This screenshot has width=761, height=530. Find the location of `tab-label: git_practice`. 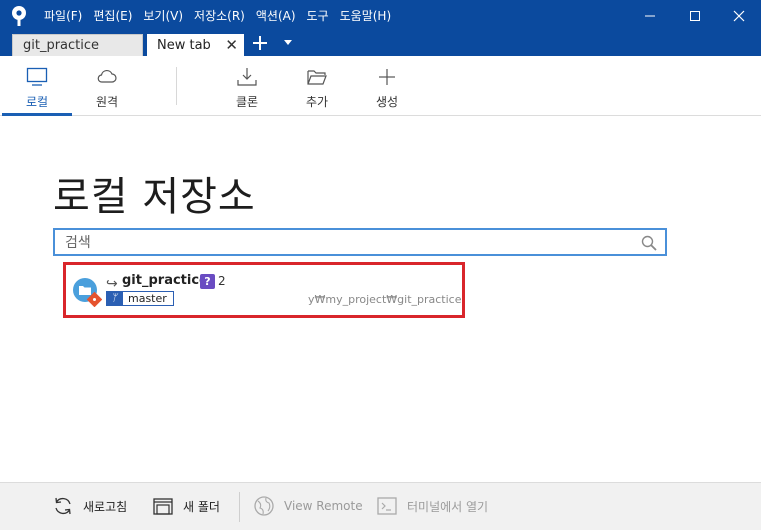

tab-label: git_practice is located at coordinates (61, 45).